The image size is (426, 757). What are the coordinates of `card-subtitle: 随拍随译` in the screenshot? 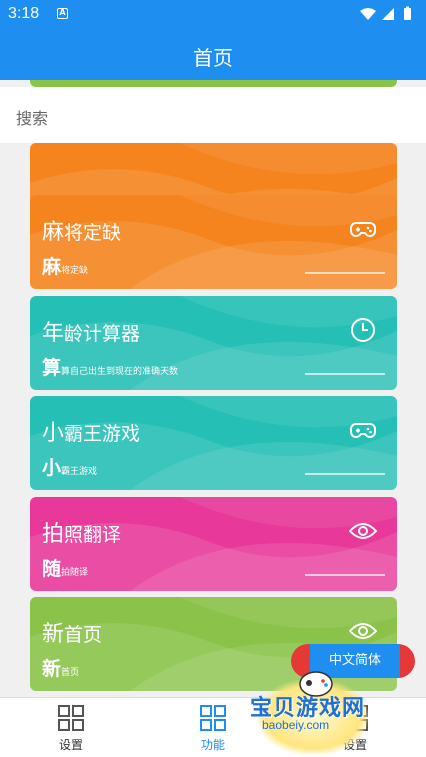 It's located at (65, 567).